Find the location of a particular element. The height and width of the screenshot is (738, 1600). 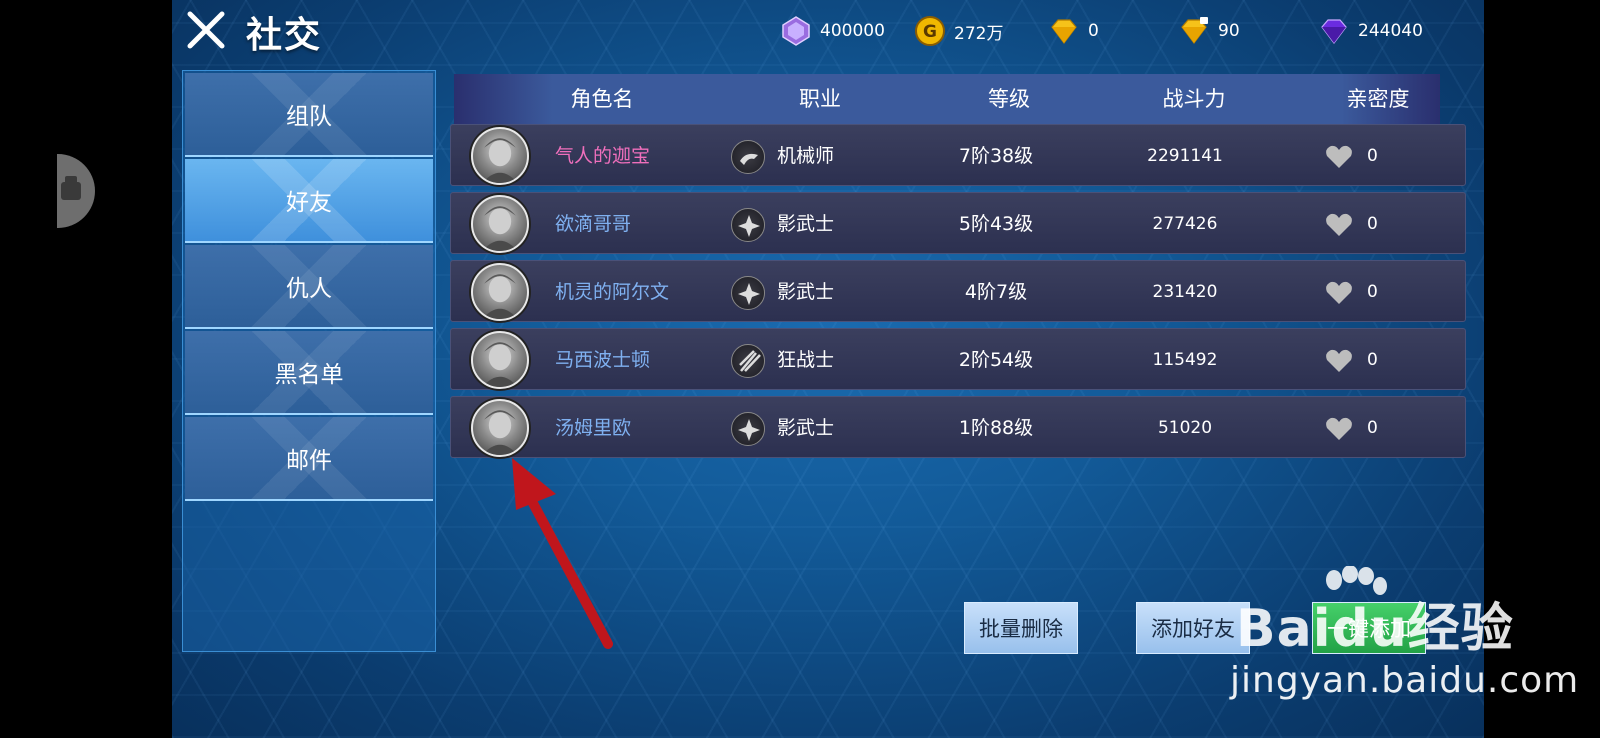

currency-value: 90 is located at coordinates (1229, 31).